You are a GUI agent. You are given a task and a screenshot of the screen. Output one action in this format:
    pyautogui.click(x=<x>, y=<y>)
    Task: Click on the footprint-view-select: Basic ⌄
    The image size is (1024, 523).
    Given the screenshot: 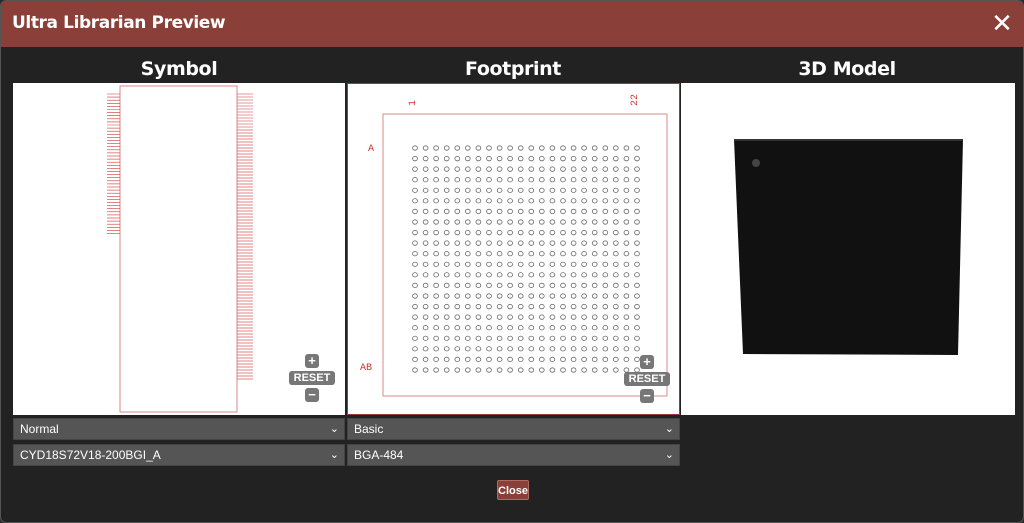 What is the action you would take?
    pyautogui.click(x=513, y=429)
    